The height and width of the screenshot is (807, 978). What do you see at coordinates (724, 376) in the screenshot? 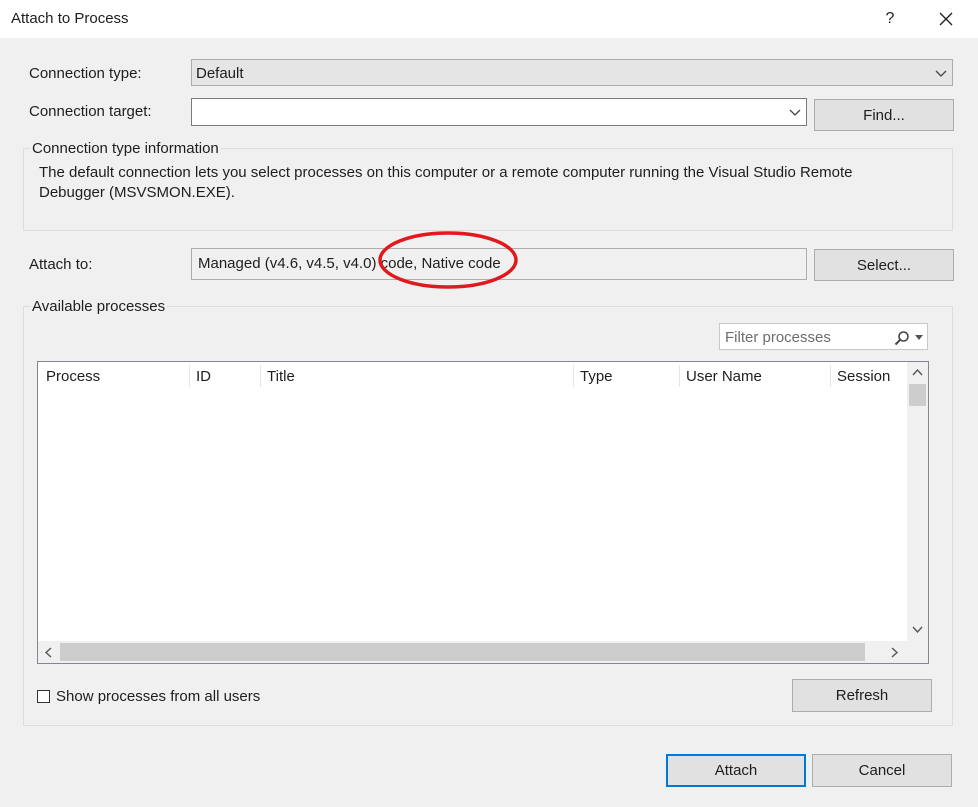
I see `column-user-name: User Name` at bounding box center [724, 376].